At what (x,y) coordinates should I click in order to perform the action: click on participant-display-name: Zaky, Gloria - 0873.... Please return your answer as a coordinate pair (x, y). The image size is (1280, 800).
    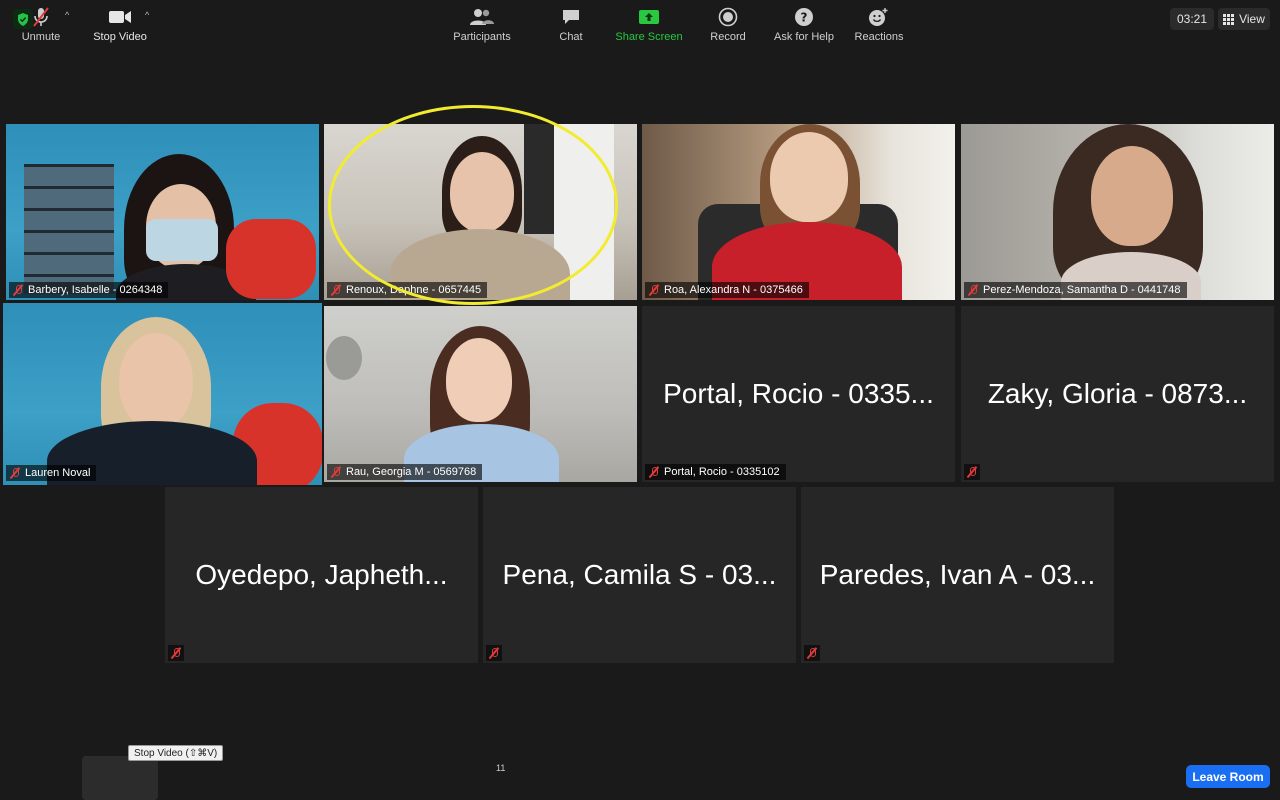
    Looking at the image, I should click on (1117, 393).